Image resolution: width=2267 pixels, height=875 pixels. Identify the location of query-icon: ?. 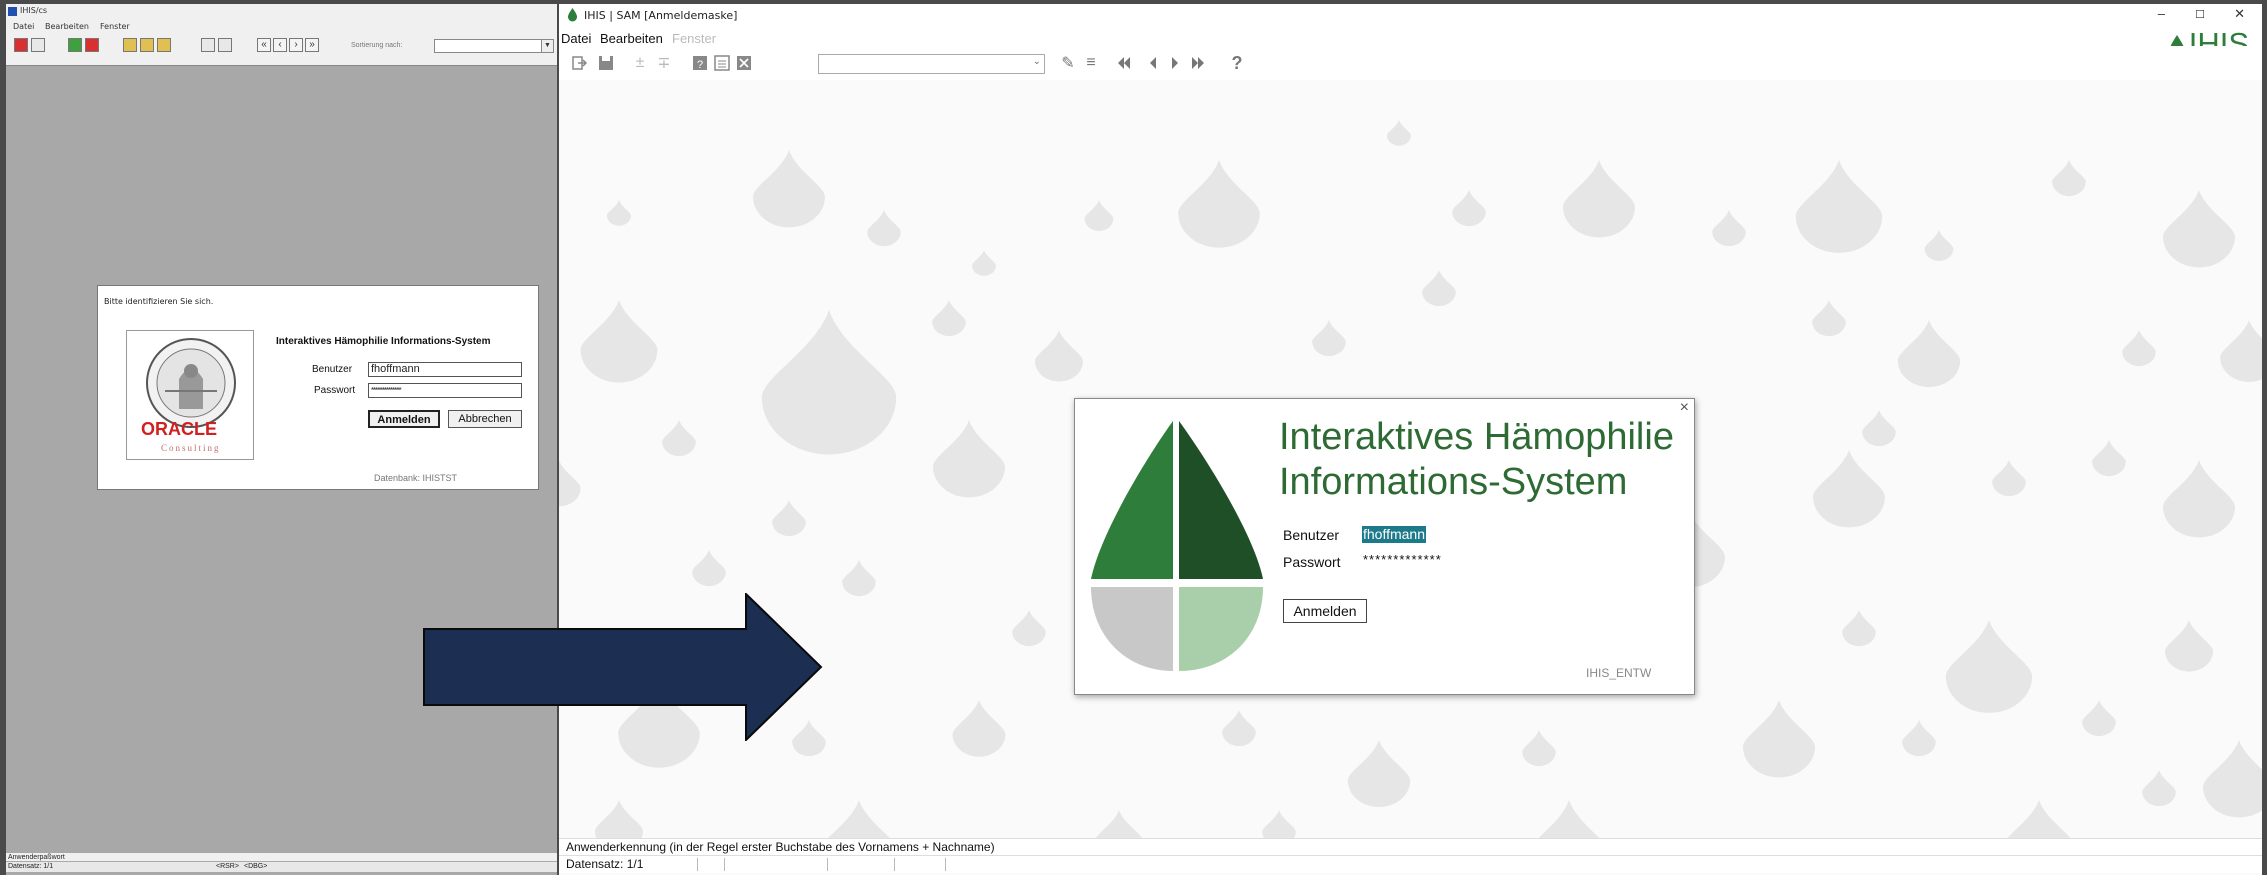
(700, 63).